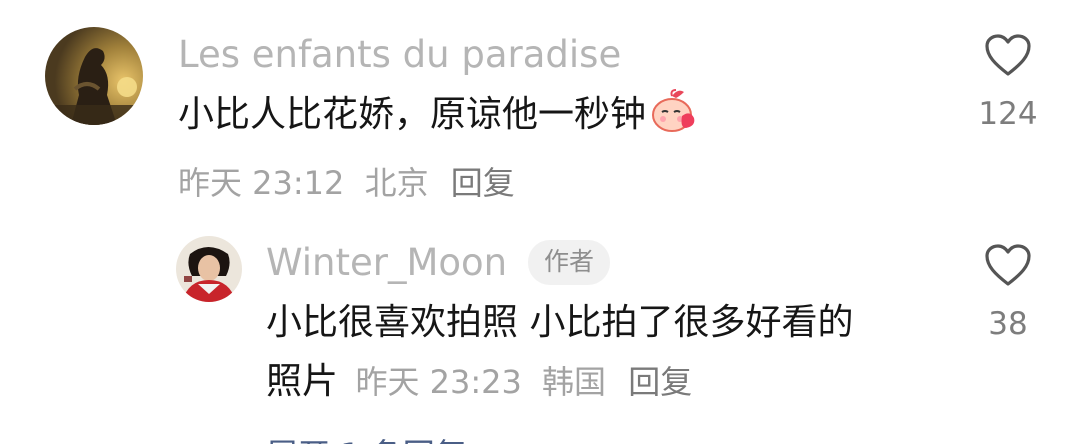 The width and height of the screenshot is (1080, 444). I want to click on blushing-peach-emoji, so click(673, 111).